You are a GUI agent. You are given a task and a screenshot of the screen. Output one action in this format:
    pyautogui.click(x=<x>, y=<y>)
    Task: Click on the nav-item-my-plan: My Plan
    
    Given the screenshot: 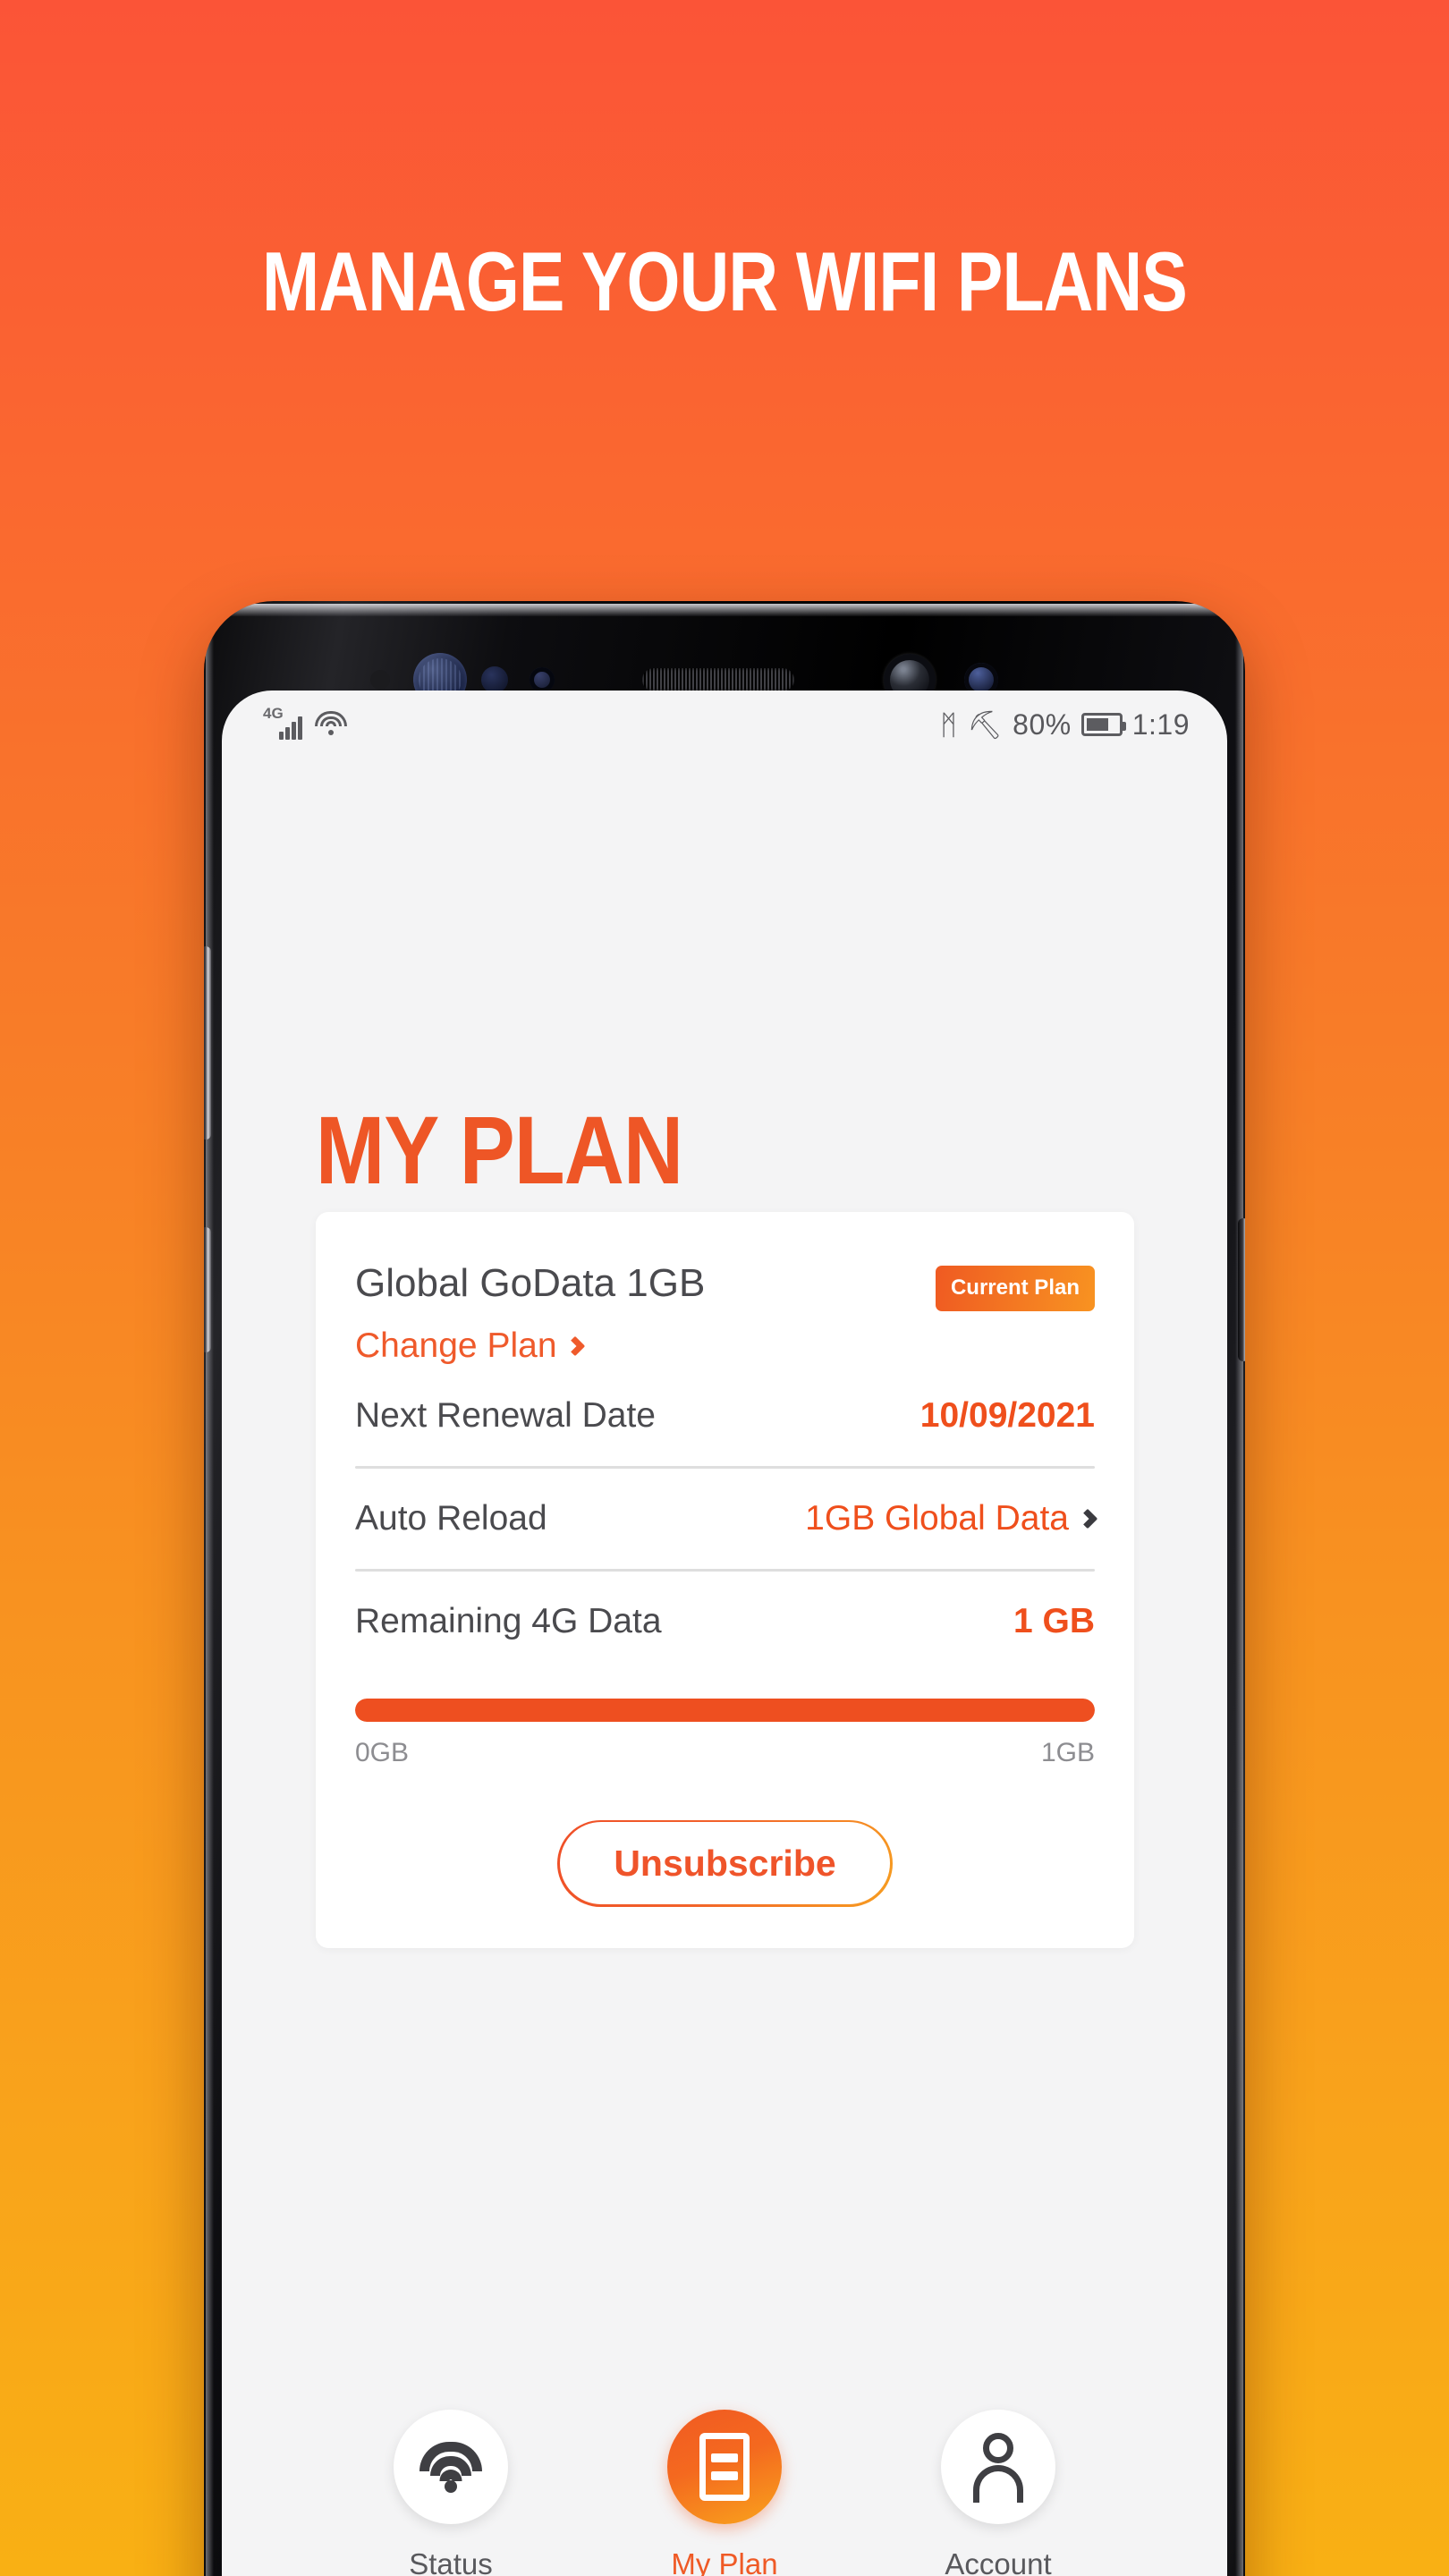 What is the action you would take?
    pyautogui.click(x=724, y=2493)
    